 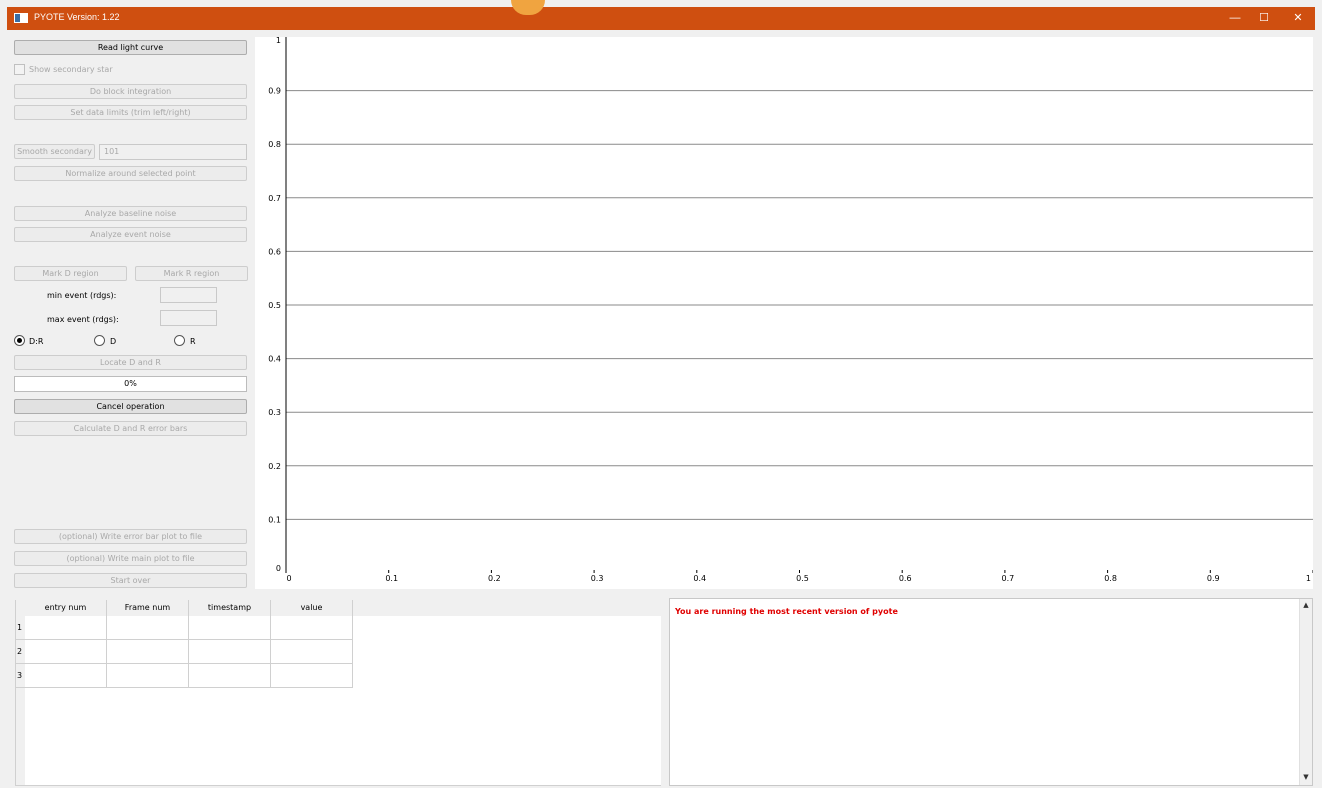 I want to click on y-tick-label: 0.5, so click(x=274, y=305).